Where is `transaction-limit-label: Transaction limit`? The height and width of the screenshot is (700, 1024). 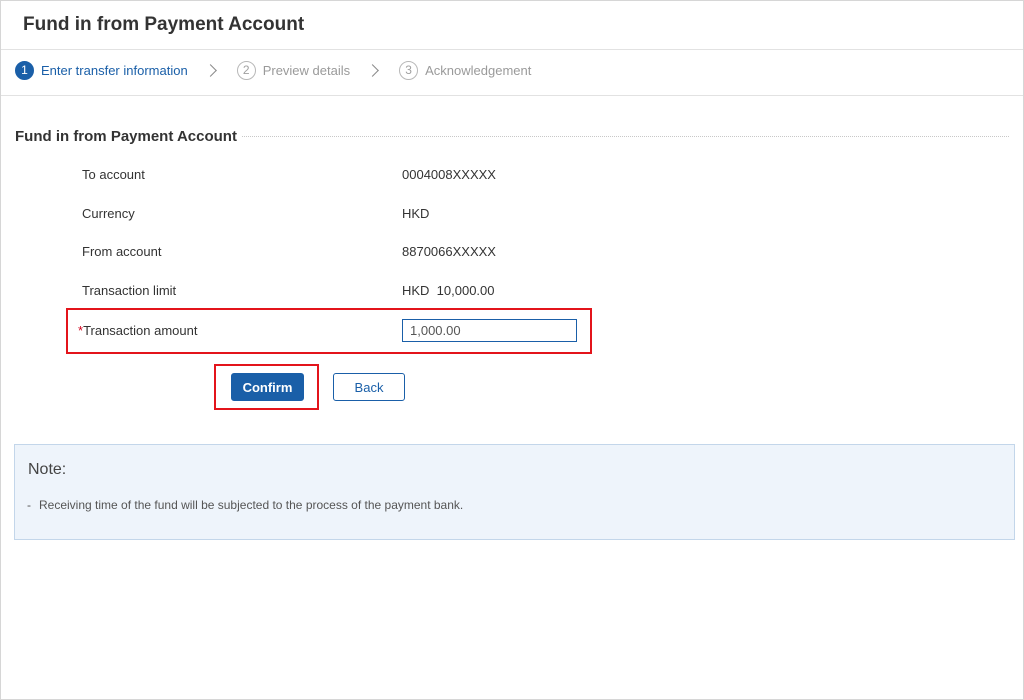 transaction-limit-label: Transaction limit is located at coordinates (129, 290).